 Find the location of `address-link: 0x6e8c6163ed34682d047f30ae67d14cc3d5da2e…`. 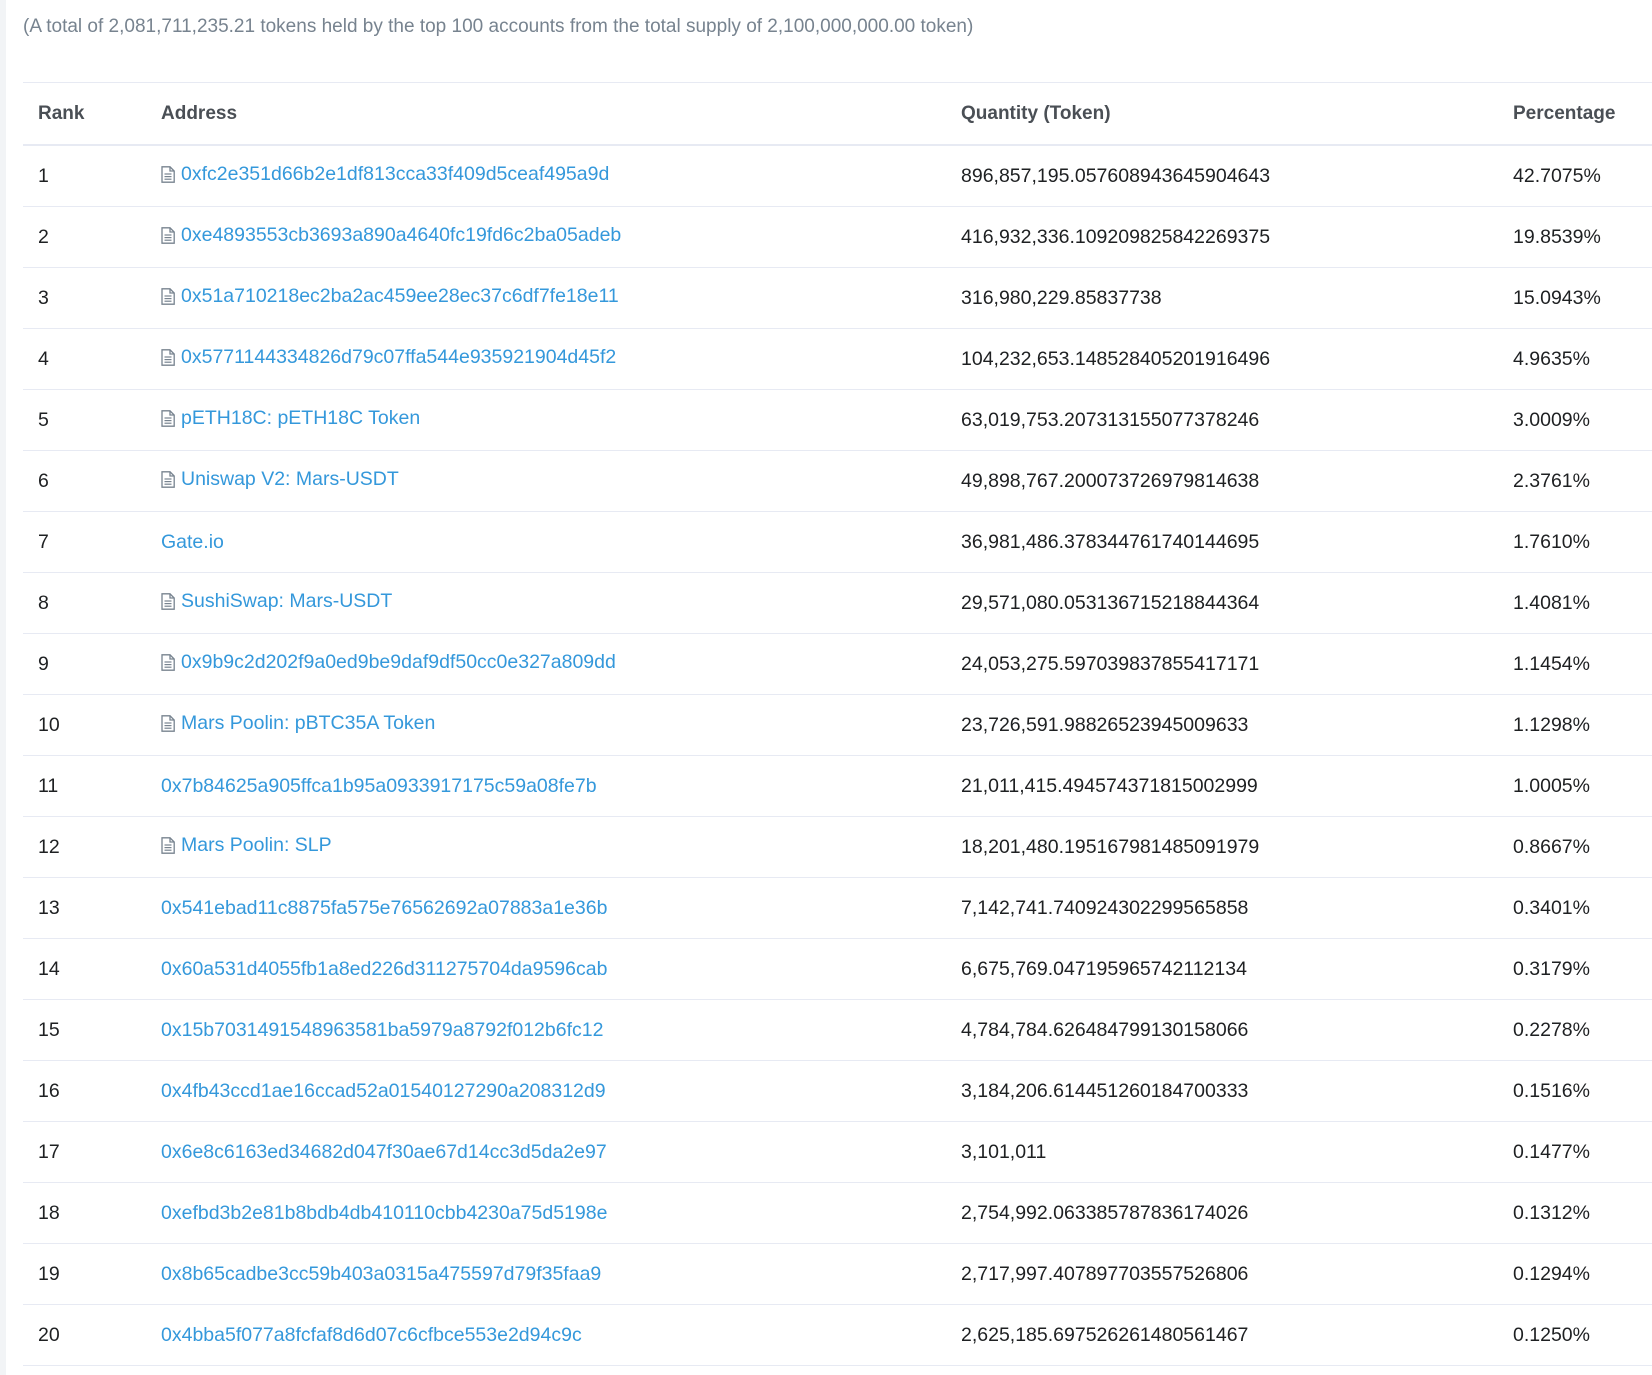

address-link: 0x6e8c6163ed34682d047f30ae67d14cc3d5da2e… is located at coordinates (384, 1152).